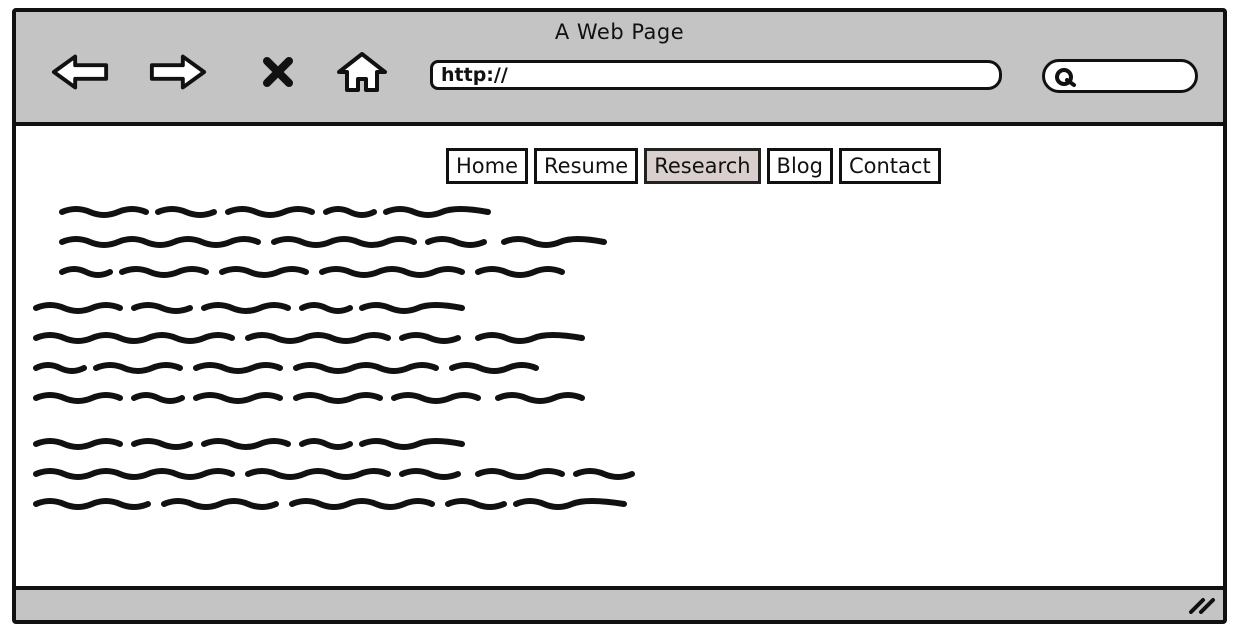 This screenshot has width=1233, height=628. I want to click on close-icon, so click(278, 72).